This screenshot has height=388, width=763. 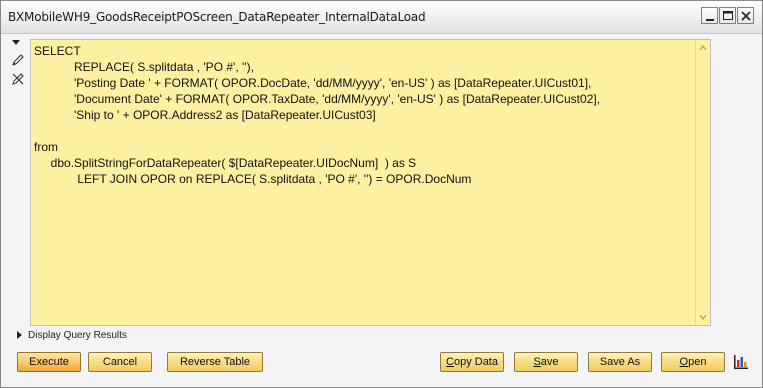 I want to click on minimize-button, so click(x=709, y=15).